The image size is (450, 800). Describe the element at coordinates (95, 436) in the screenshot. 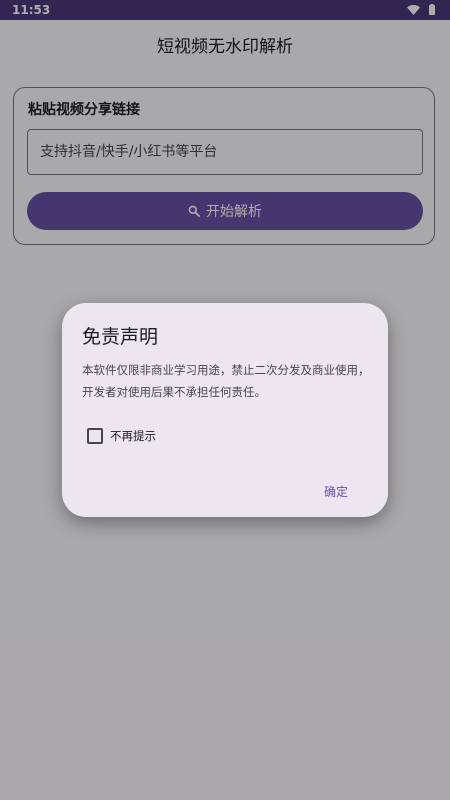

I see `checkbox-box` at that location.